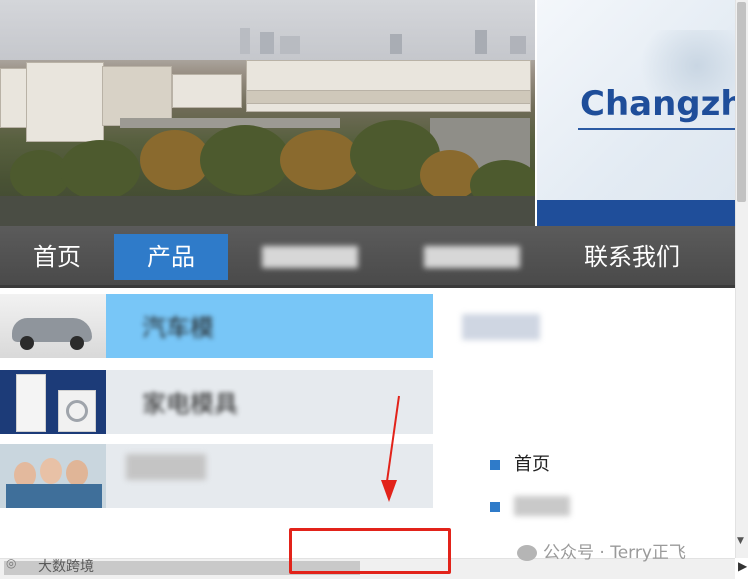  I want to click on annotation-highlight-box, so click(370, 551).